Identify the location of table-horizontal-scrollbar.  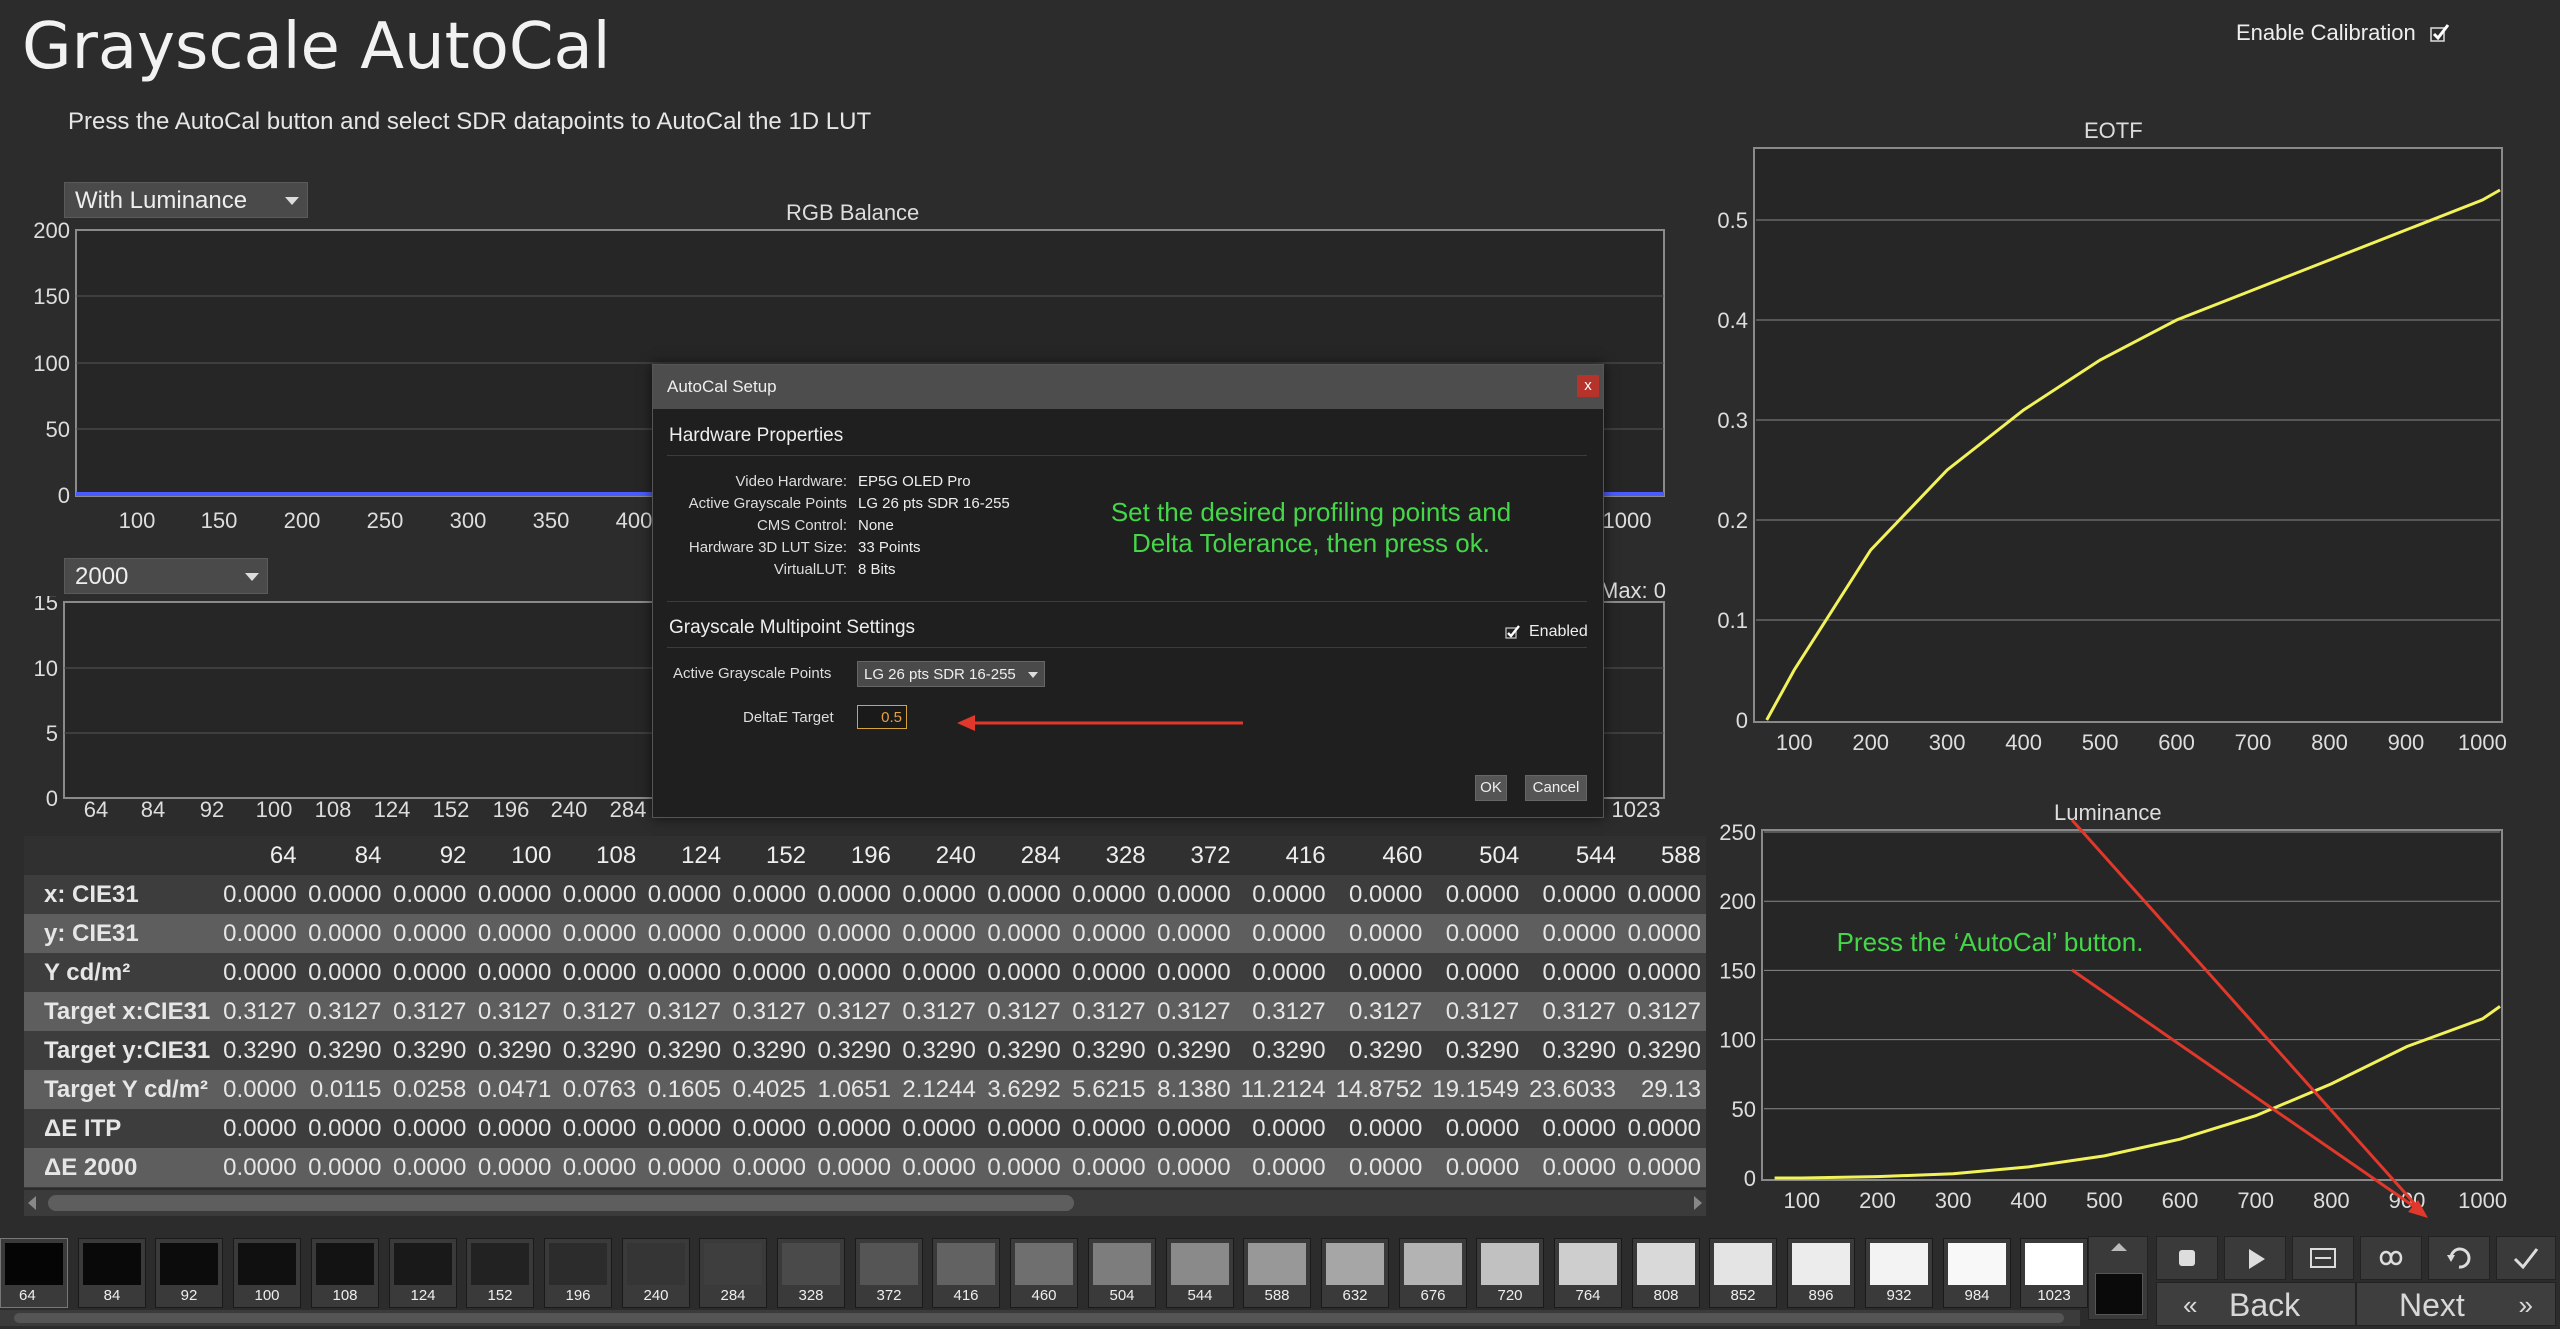
(865, 1203).